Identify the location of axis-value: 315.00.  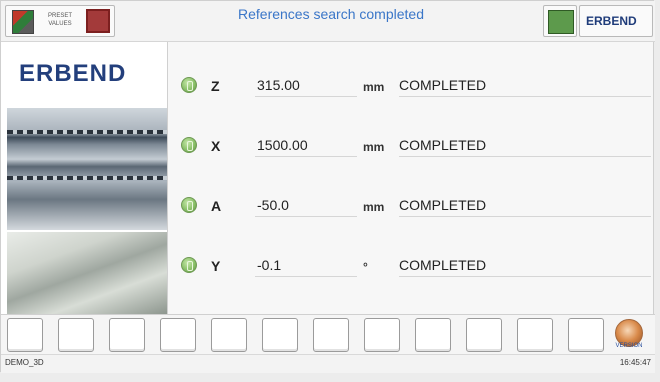
(306, 85).